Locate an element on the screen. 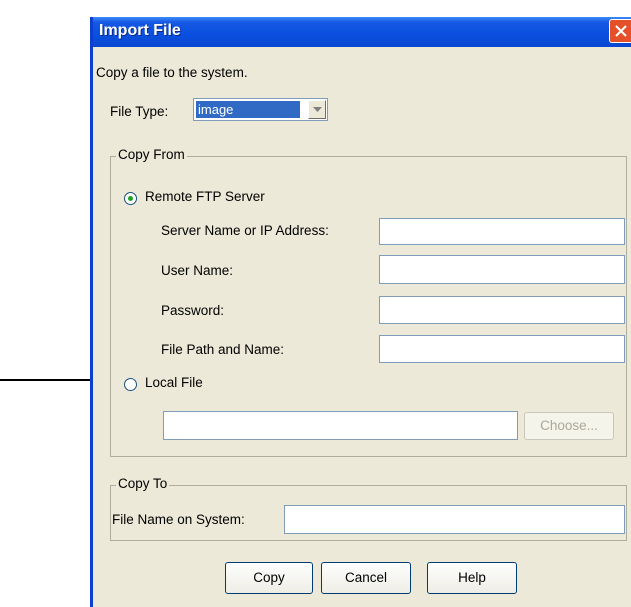 This screenshot has height=607, width=631. file-type-selected-value: image is located at coordinates (248, 109).